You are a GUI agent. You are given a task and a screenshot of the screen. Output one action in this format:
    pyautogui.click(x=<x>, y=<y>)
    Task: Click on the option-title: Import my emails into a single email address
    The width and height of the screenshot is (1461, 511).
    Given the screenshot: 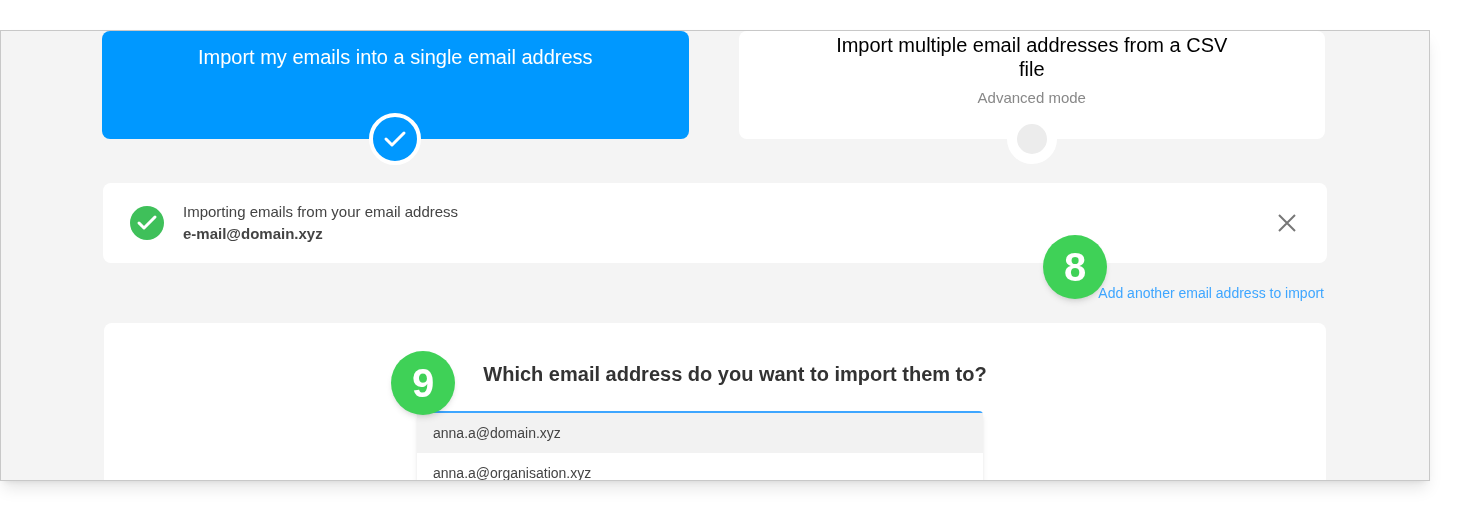 What is the action you would take?
    pyautogui.click(x=395, y=57)
    